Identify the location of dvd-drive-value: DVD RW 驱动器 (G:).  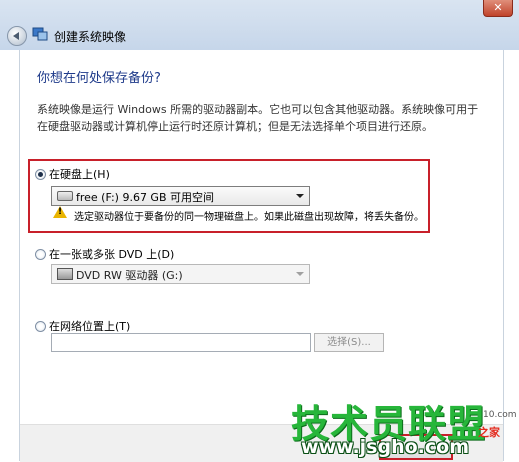
(129, 275).